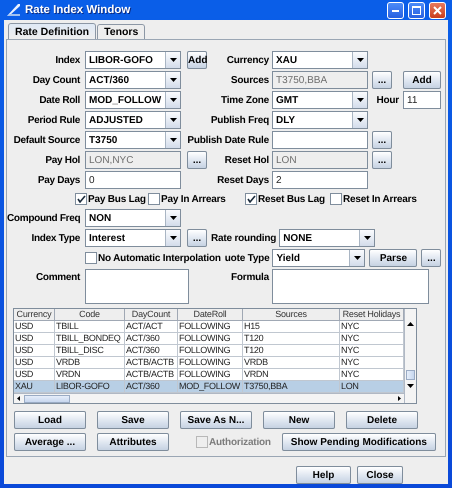  I want to click on field-label: Rate rounding, so click(243, 238).